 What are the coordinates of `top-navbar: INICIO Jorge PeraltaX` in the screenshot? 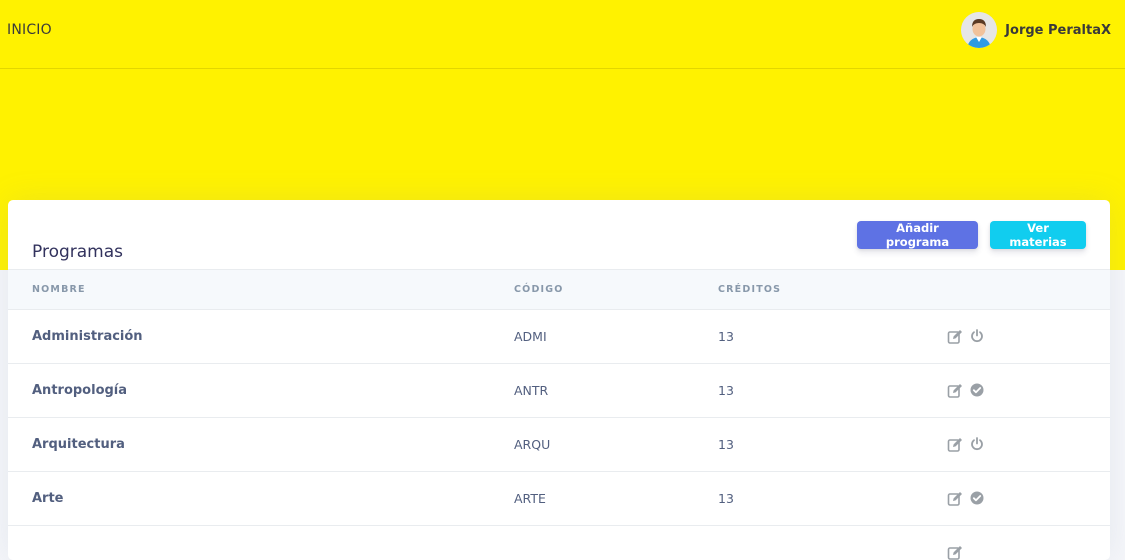 It's located at (562, 34).